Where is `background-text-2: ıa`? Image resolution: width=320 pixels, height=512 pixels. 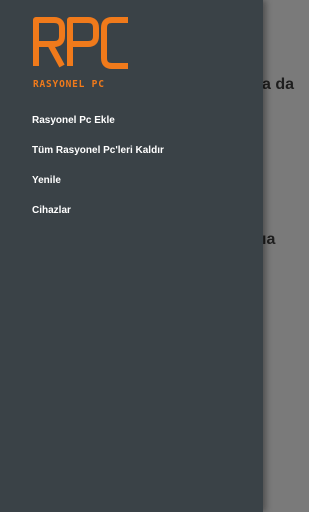 background-text-2: ıa is located at coordinates (269, 239).